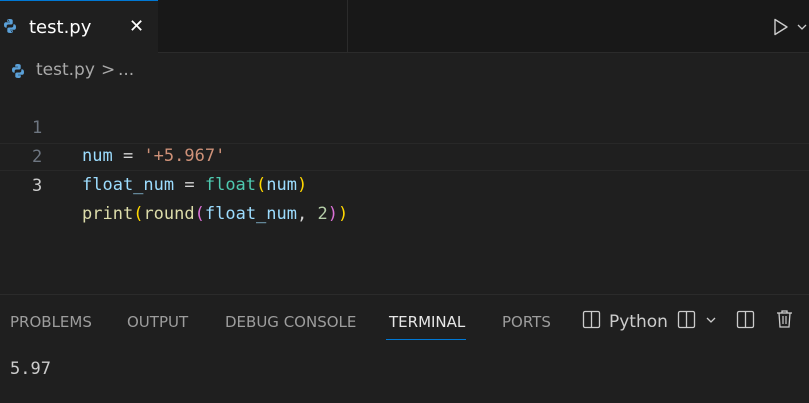 This screenshot has height=403, width=809. I want to click on terminal-icon, so click(591, 319).